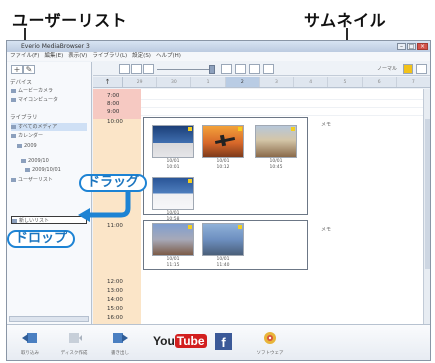 This screenshot has height=363, width=435. Describe the element at coordinates (113, 183) in the screenshot. I see `drag-label: ドラッグ` at that location.